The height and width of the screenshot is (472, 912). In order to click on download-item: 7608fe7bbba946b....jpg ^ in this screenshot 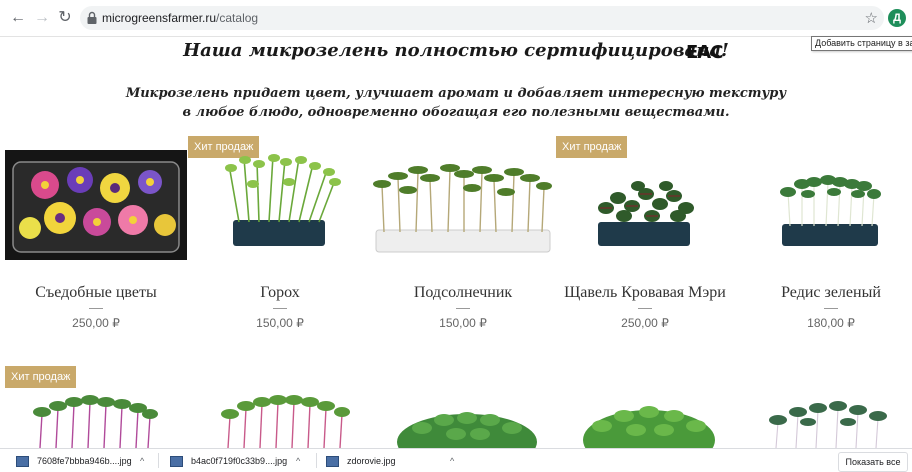, I will do `click(83, 461)`.